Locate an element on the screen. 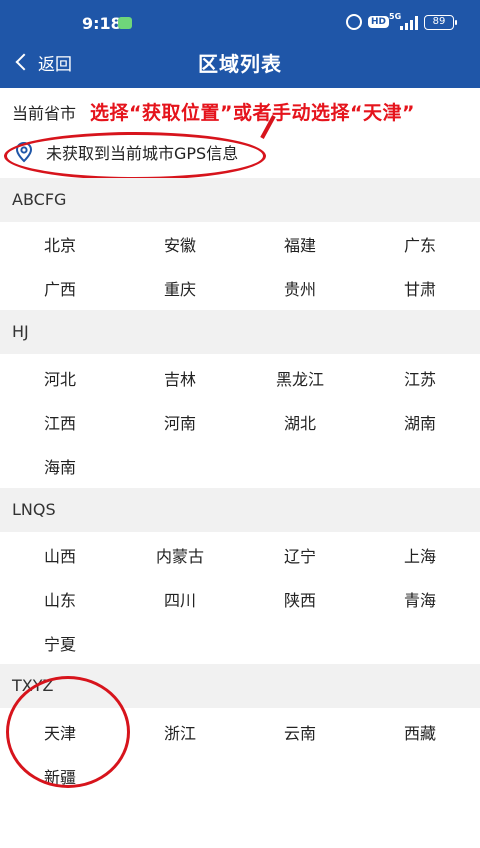  section-title: HJ is located at coordinates (20, 331).